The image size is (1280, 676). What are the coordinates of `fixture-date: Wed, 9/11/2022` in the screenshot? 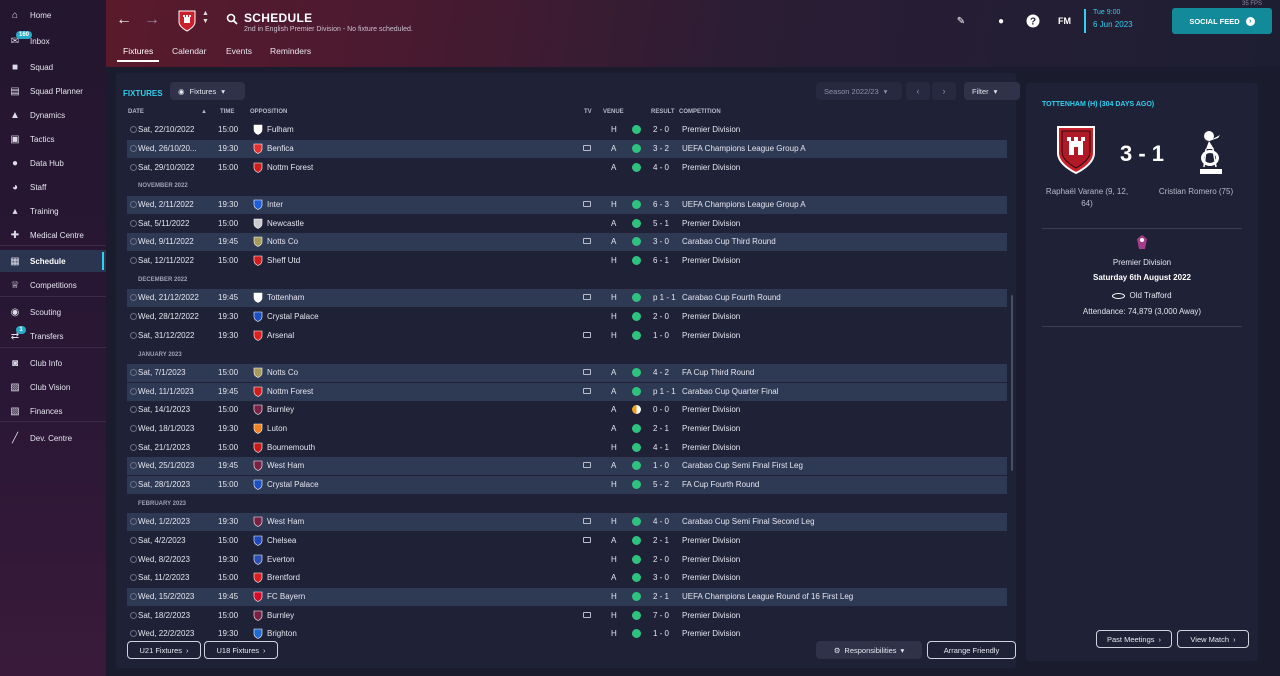 It's located at (166, 241).